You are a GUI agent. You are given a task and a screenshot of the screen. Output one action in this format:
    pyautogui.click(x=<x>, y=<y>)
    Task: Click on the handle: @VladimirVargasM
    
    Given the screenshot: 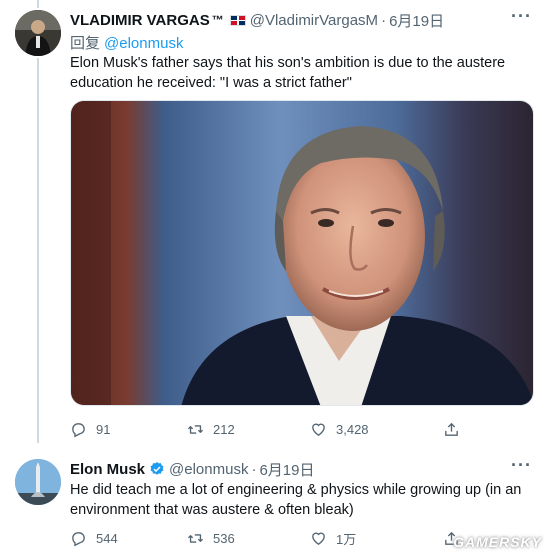 What is the action you would take?
    pyautogui.click(x=314, y=20)
    